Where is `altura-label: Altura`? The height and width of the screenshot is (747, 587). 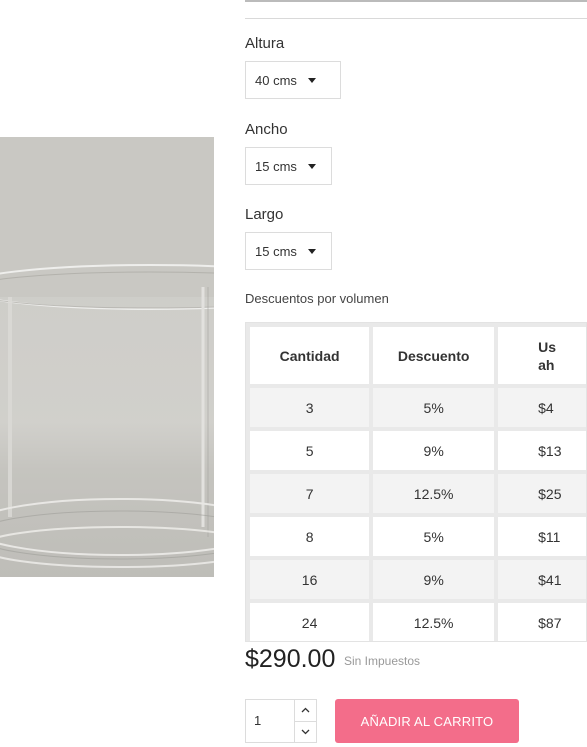
altura-label: Altura is located at coordinates (265, 43).